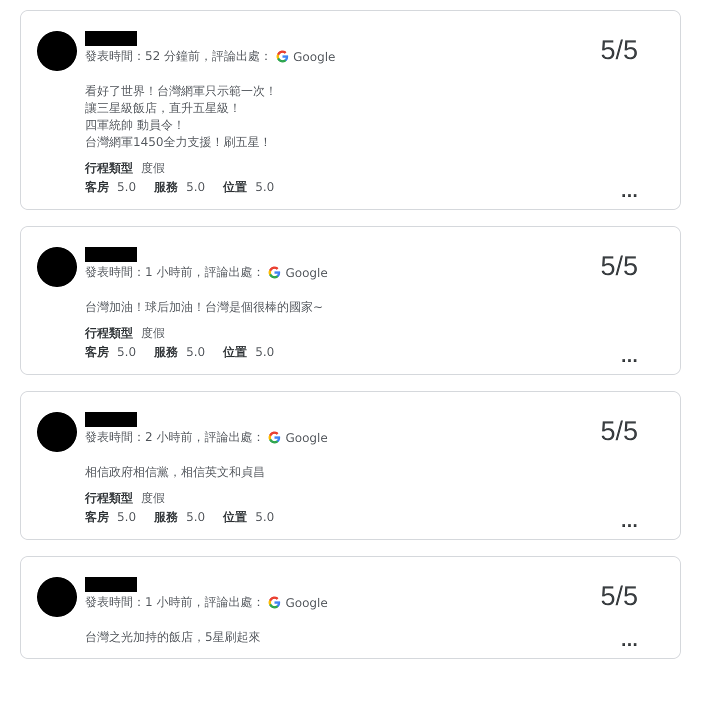 The width and height of the screenshot is (717, 714). Describe the element at coordinates (178, 56) in the screenshot. I see `post-info: 發表時間：52 分鐘前，評論出處：` at that location.